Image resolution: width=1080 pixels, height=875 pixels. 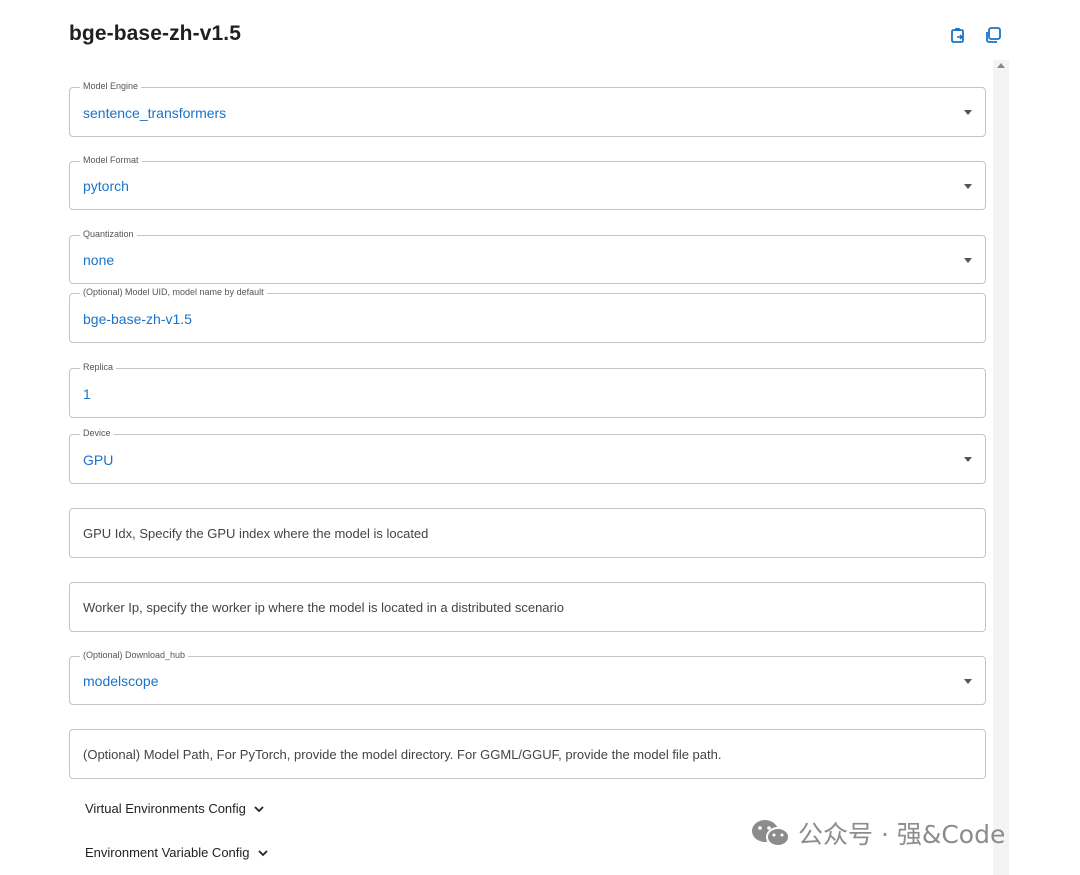 What do you see at coordinates (98, 460) in the screenshot?
I see `device-value: GPU` at bounding box center [98, 460].